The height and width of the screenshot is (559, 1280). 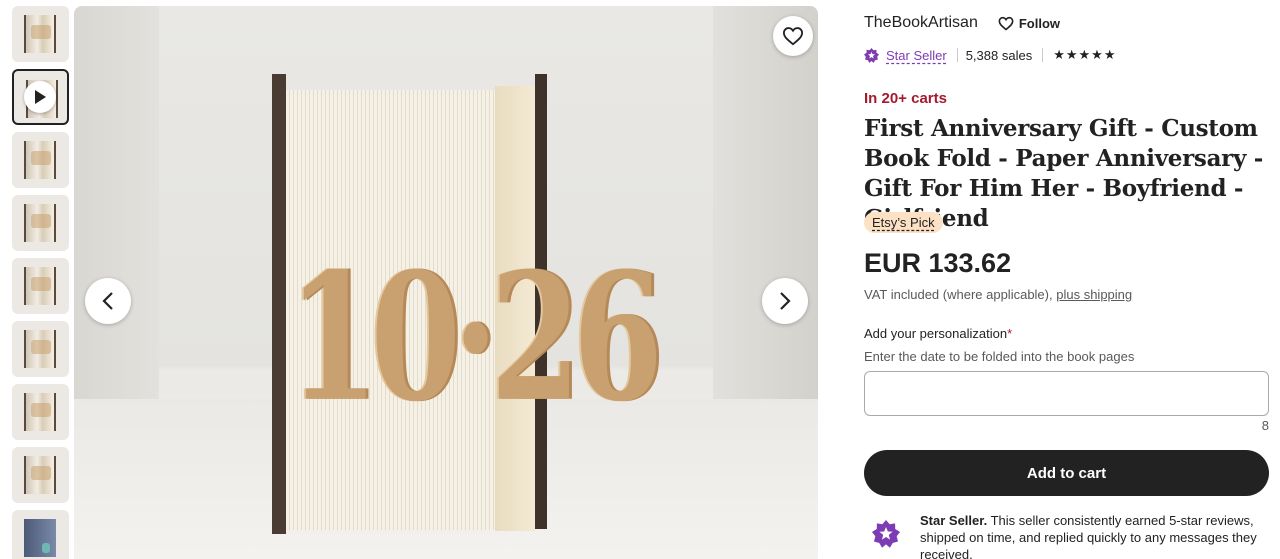 I want to click on sales-count: 5,388 sales, so click(x=999, y=55).